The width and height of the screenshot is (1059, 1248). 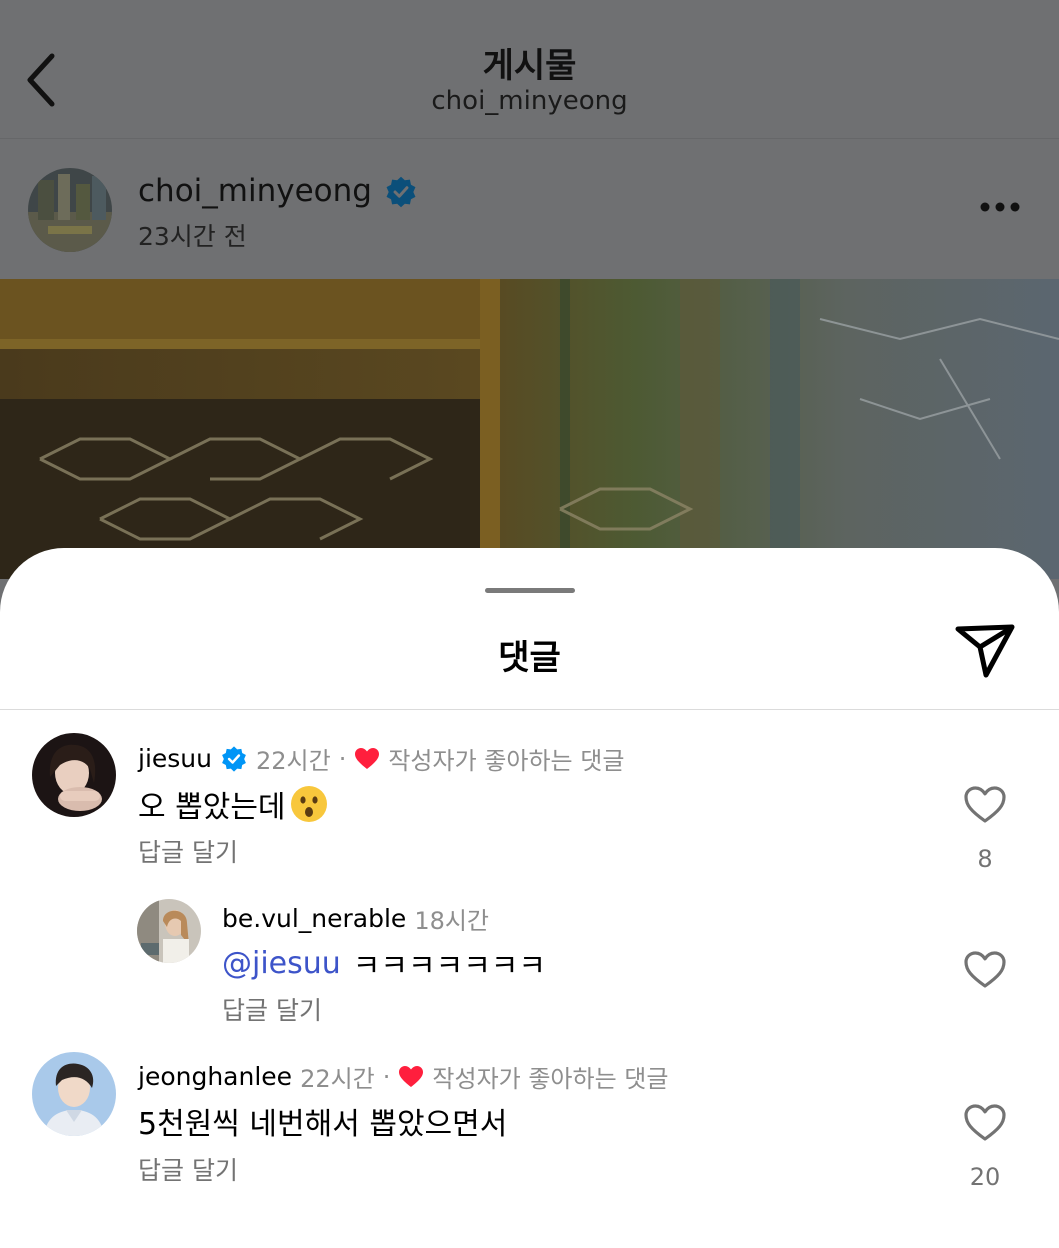 I want to click on hushed-face-emoji-icon, so click(x=308, y=804).